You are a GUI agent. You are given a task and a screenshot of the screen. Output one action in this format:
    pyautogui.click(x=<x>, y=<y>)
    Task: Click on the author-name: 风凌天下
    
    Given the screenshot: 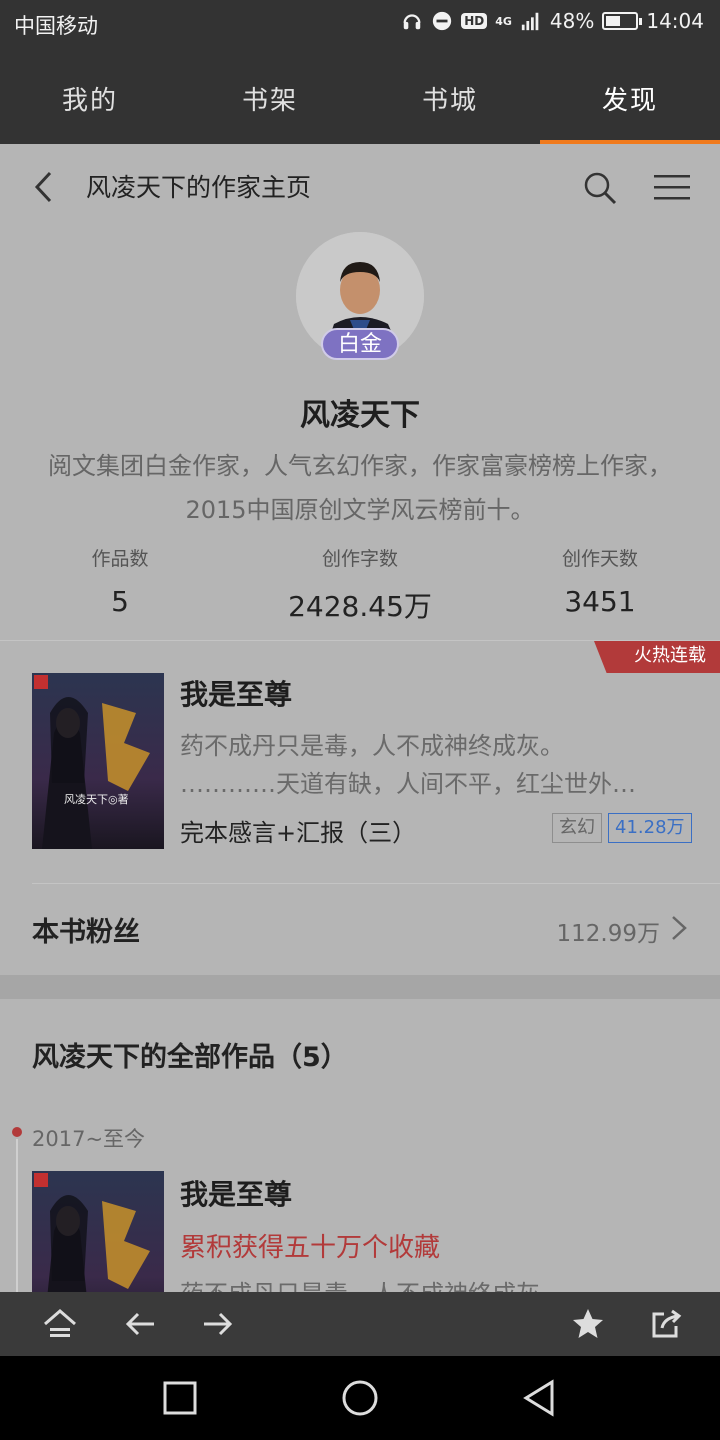 What is the action you would take?
    pyautogui.click(x=360, y=415)
    